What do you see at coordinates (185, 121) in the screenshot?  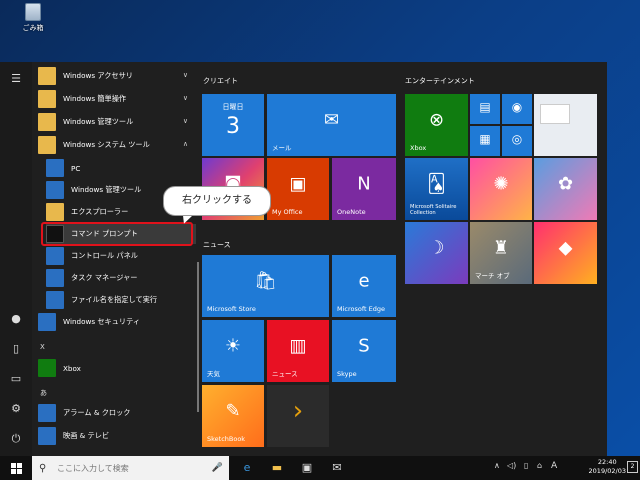 I see `chevron-down-icon: ∨` at bounding box center [185, 121].